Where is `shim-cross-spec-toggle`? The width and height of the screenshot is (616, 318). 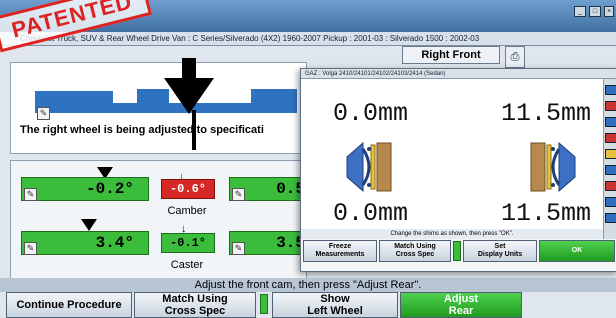 shim-cross-spec-toggle is located at coordinates (457, 251).